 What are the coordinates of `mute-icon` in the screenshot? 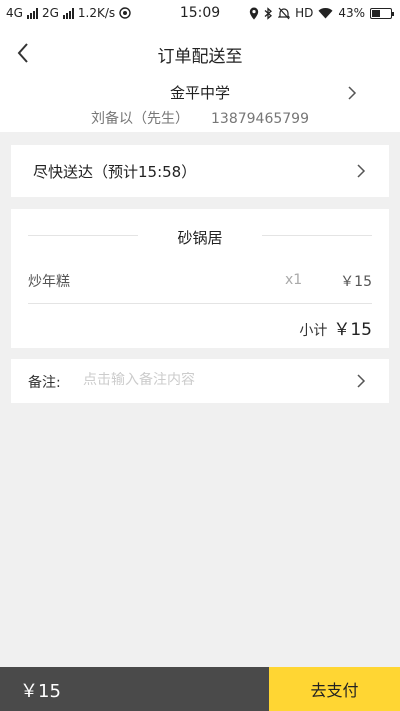 It's located at (284, 13).